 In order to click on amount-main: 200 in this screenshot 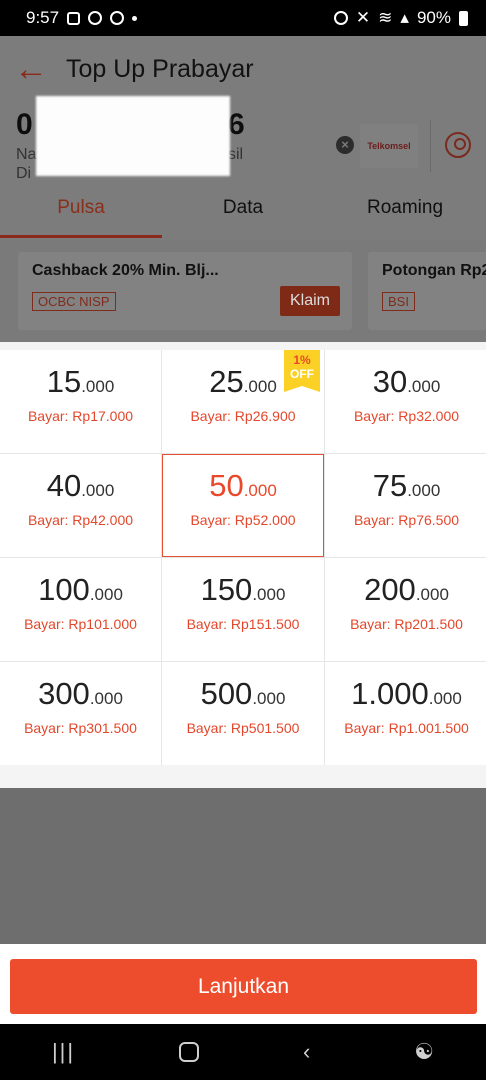, I will do `click(390, 589)`.